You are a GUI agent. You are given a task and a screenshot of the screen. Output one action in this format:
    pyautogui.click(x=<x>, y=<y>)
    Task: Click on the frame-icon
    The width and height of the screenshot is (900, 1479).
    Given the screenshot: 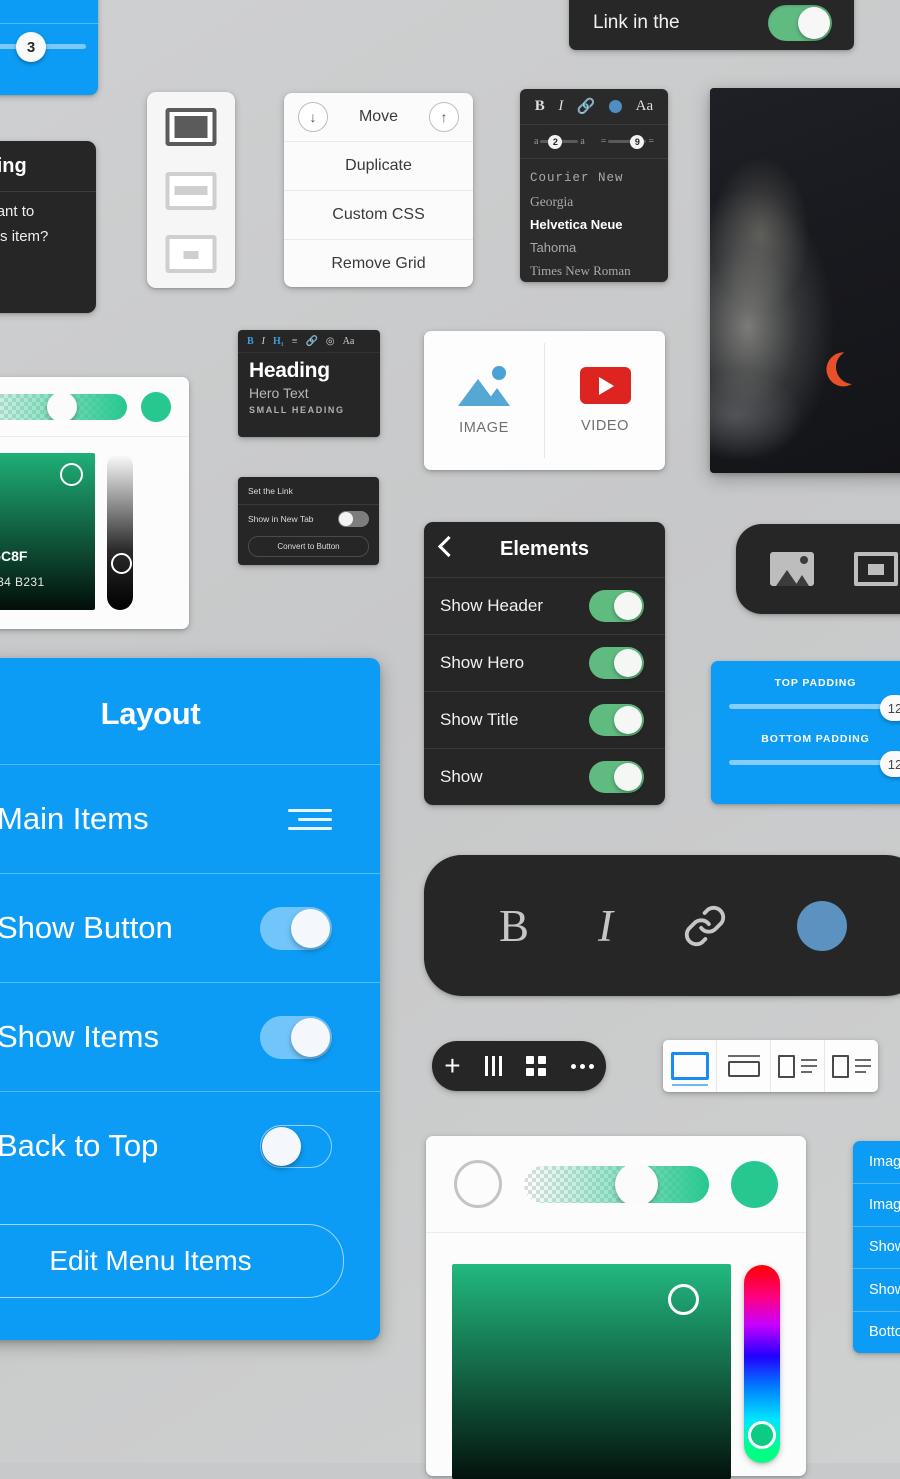 What is the action you would take?
    pyautogui.click(x=876, y=569)
    